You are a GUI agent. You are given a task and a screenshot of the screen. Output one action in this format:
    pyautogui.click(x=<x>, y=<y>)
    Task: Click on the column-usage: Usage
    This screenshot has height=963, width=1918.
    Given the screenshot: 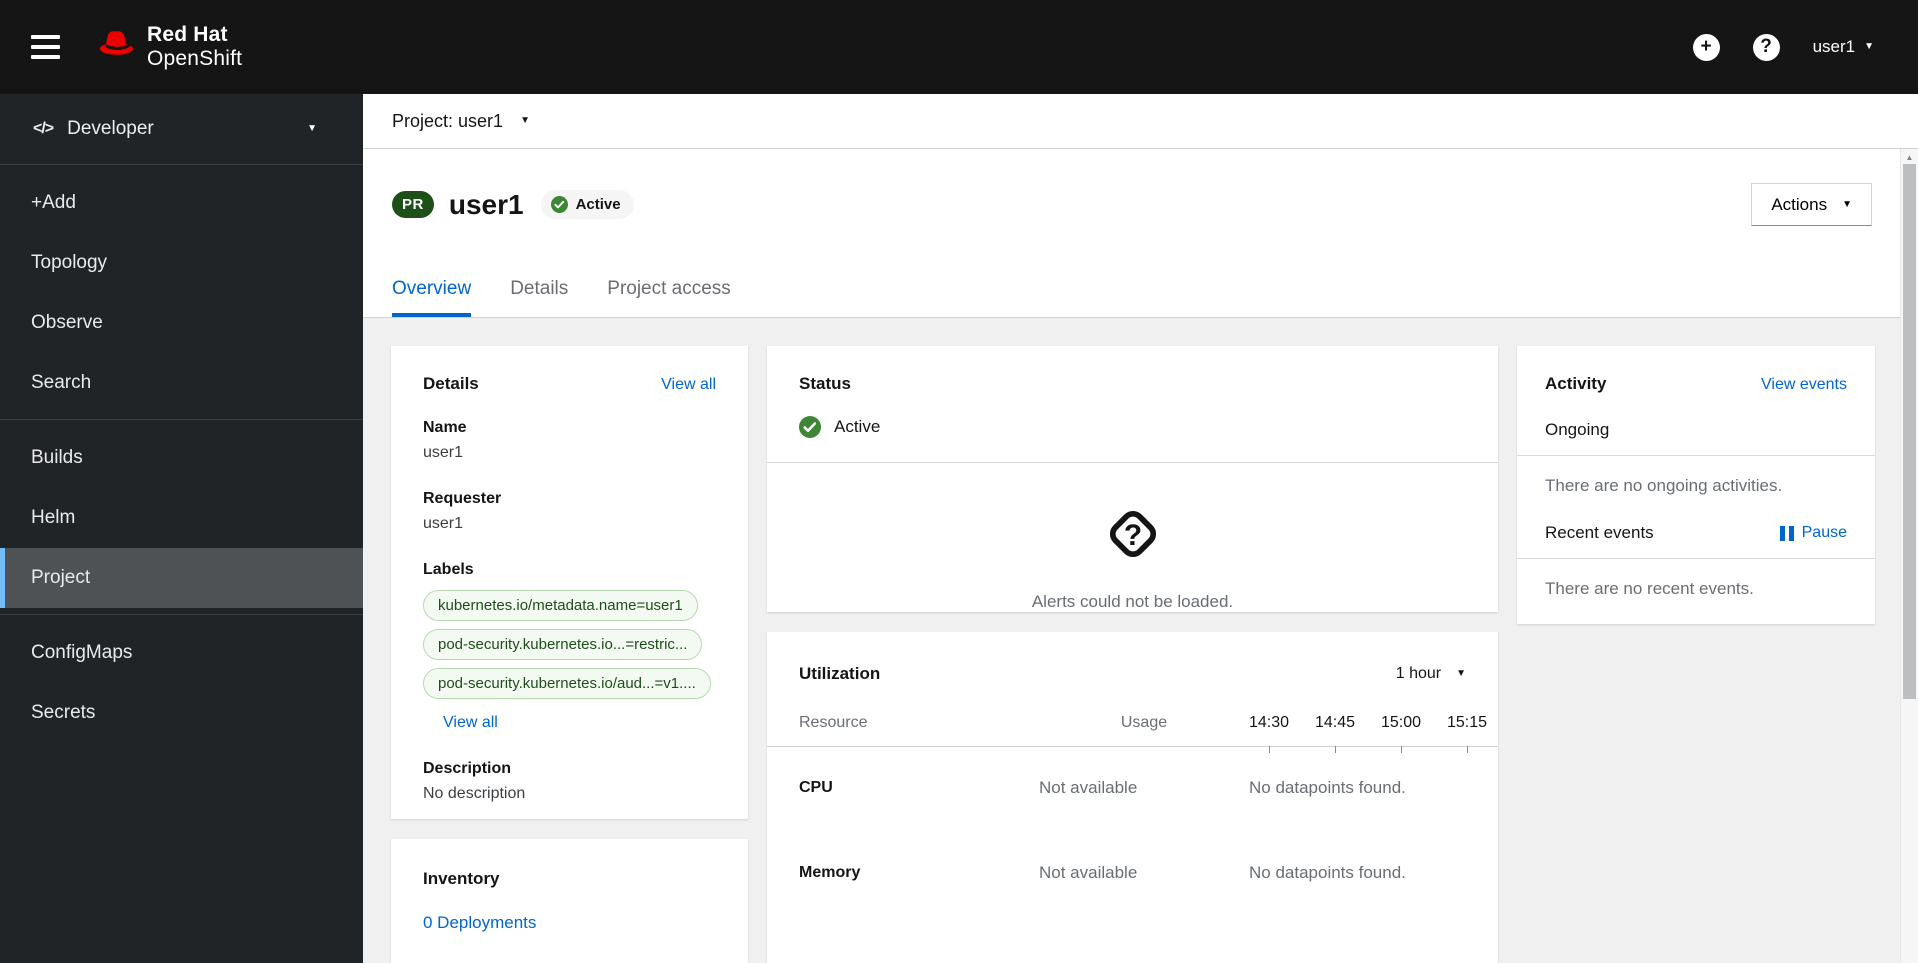 What is the action you would take?
    pyautogui.click(x=1144, y=723)
    